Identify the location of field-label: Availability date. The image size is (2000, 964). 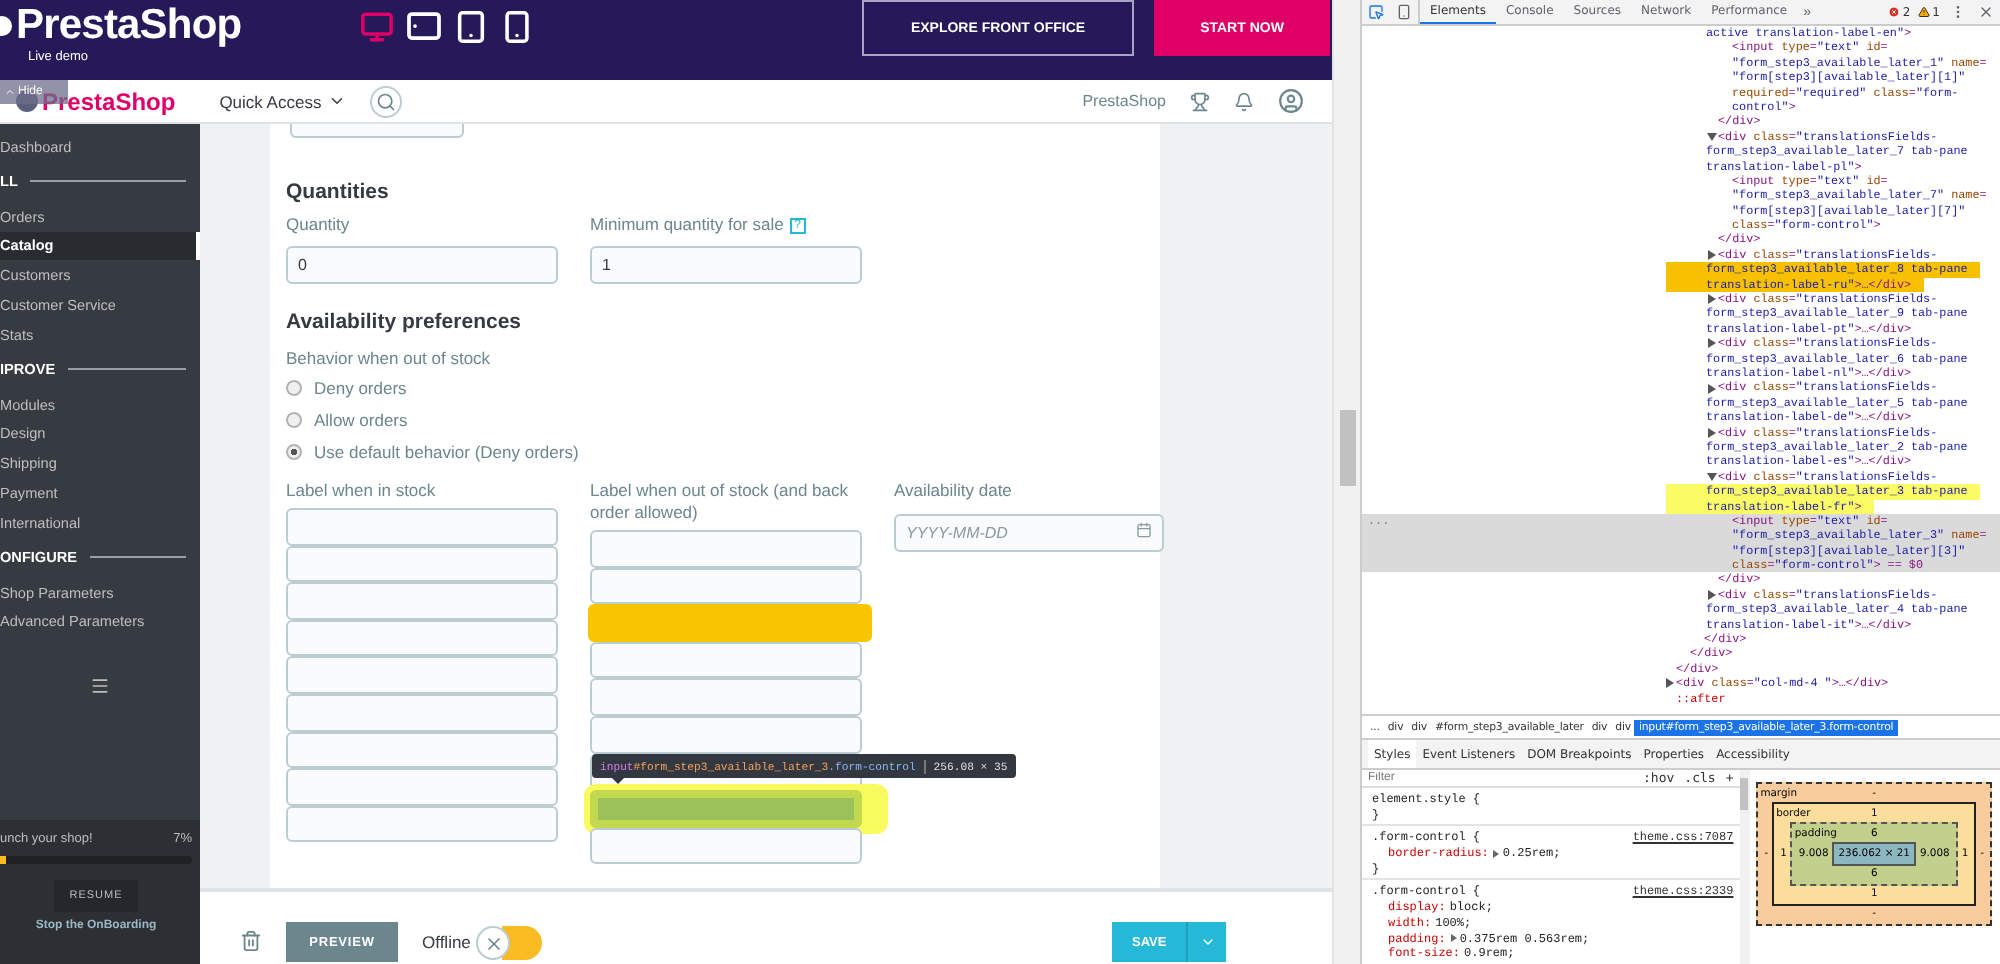
(953, 491).